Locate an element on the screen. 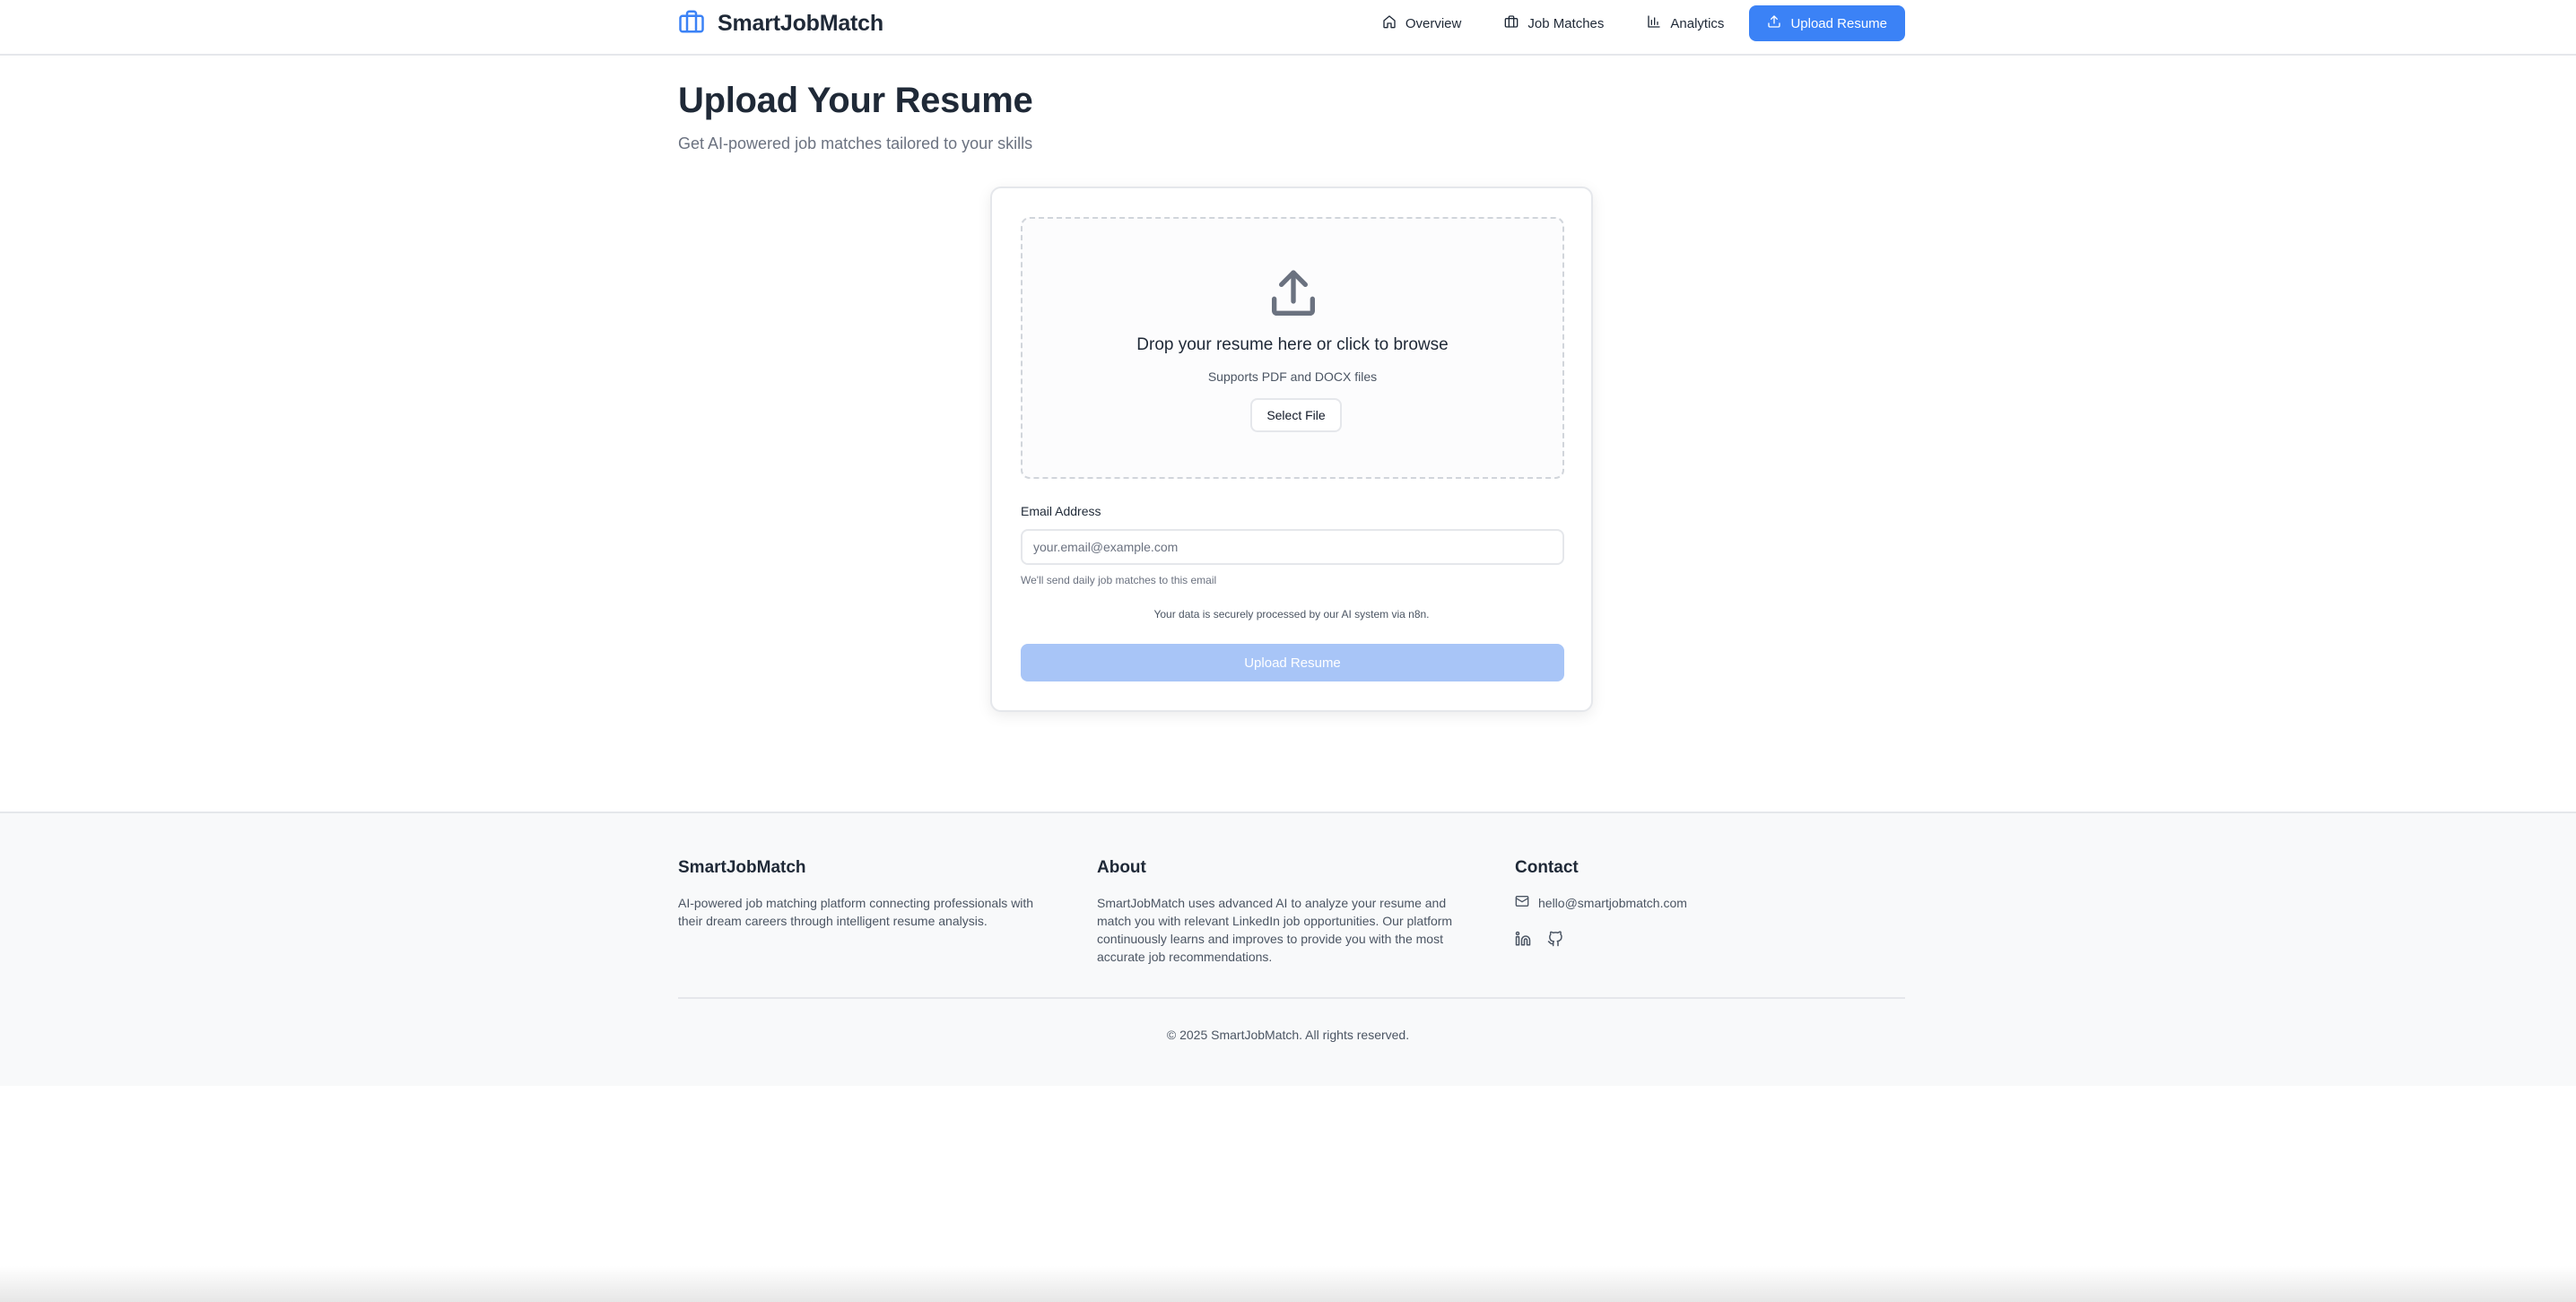 The image size is (2576, 1302). page-title: Upload Your Resume is located at coordinates (855, 101).